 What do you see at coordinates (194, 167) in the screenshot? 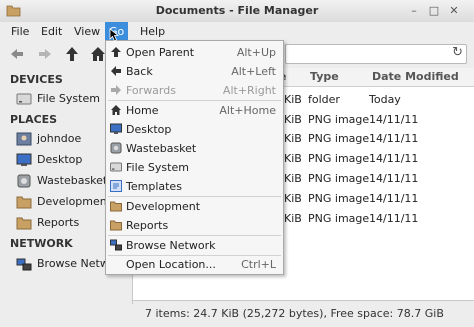
I see `menu-item-file-system: File System` at bounding box center [194, 167].